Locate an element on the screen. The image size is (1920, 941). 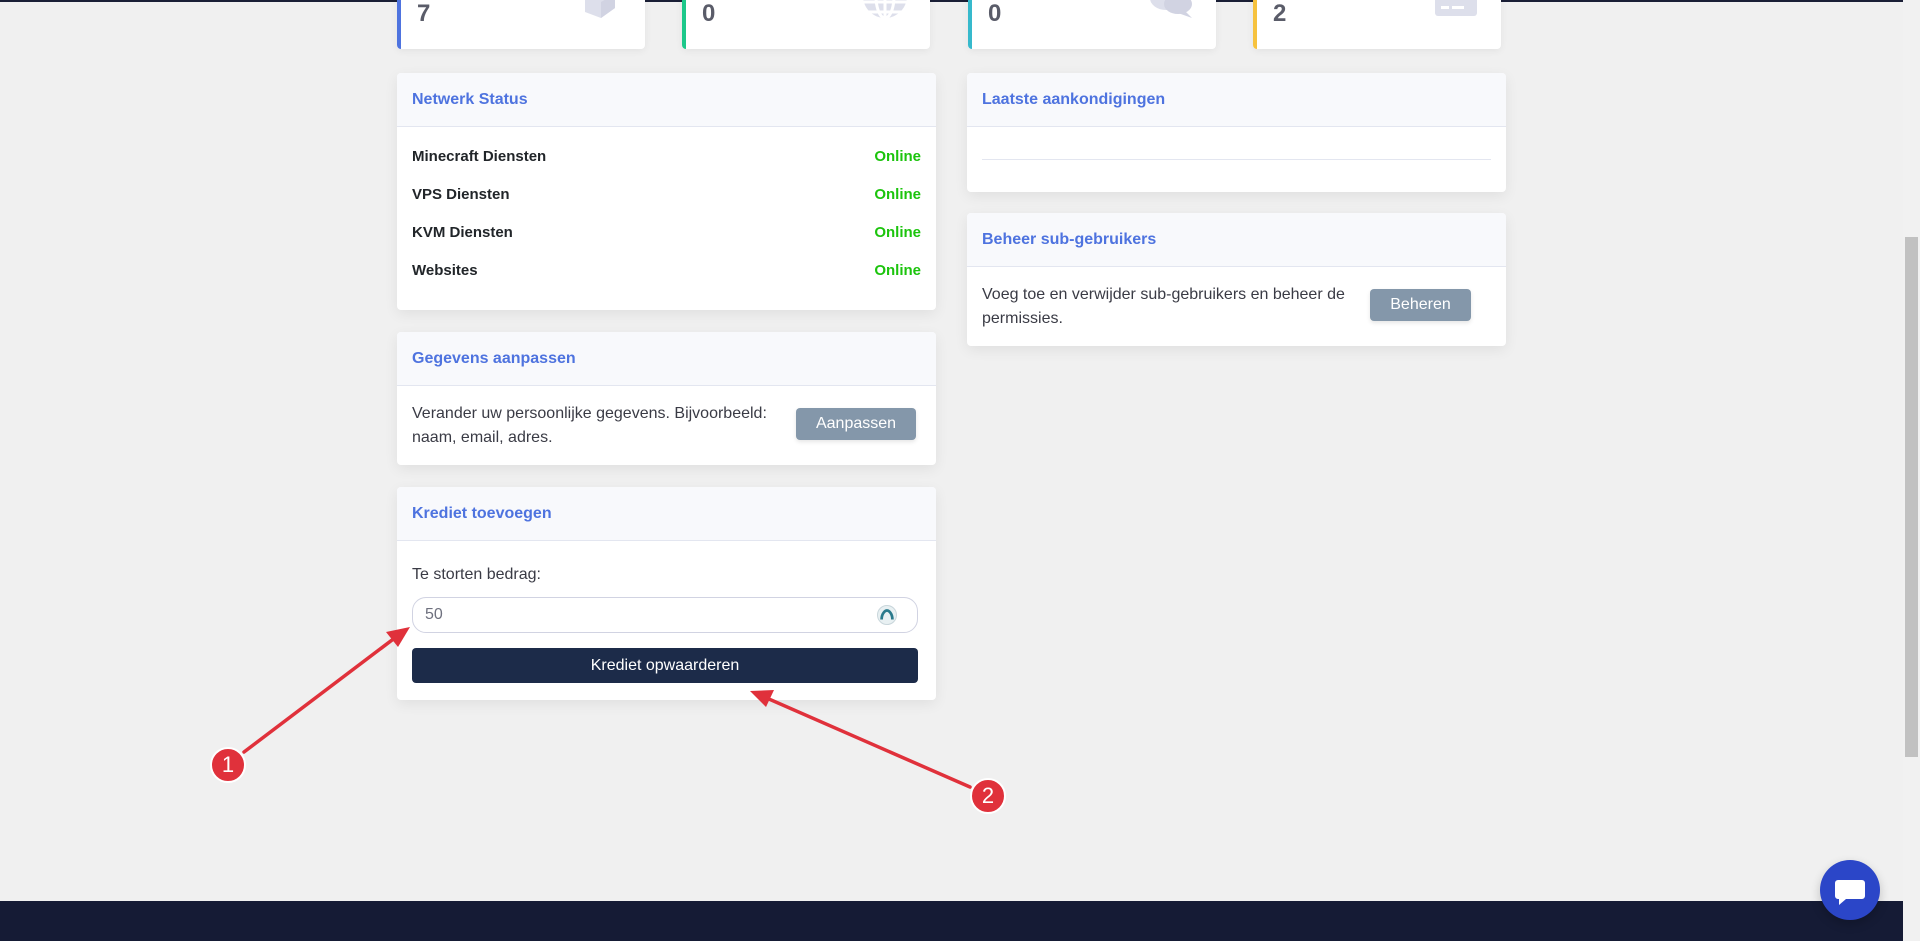
panel-header: Laatste aankondigingen is located at coordinates (1236, 100).